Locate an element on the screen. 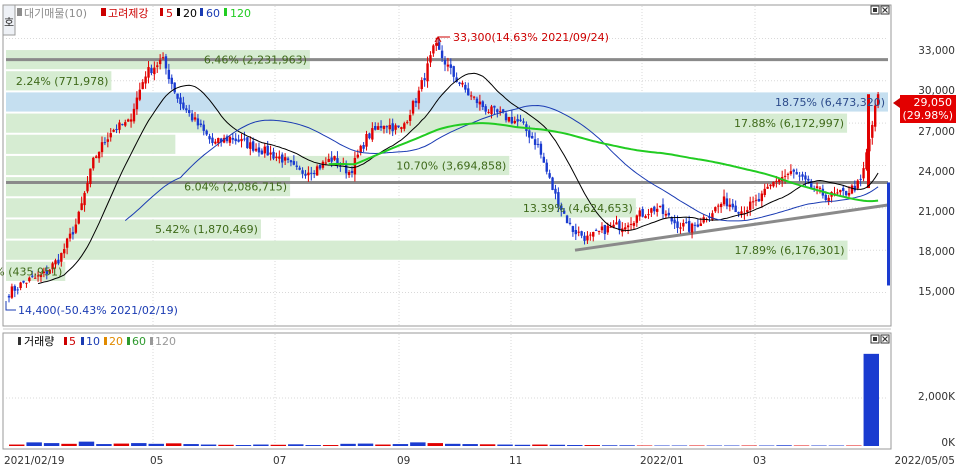  volume-profile-label: 6.46% (2,231,963) is located at coordinates (255, 60).